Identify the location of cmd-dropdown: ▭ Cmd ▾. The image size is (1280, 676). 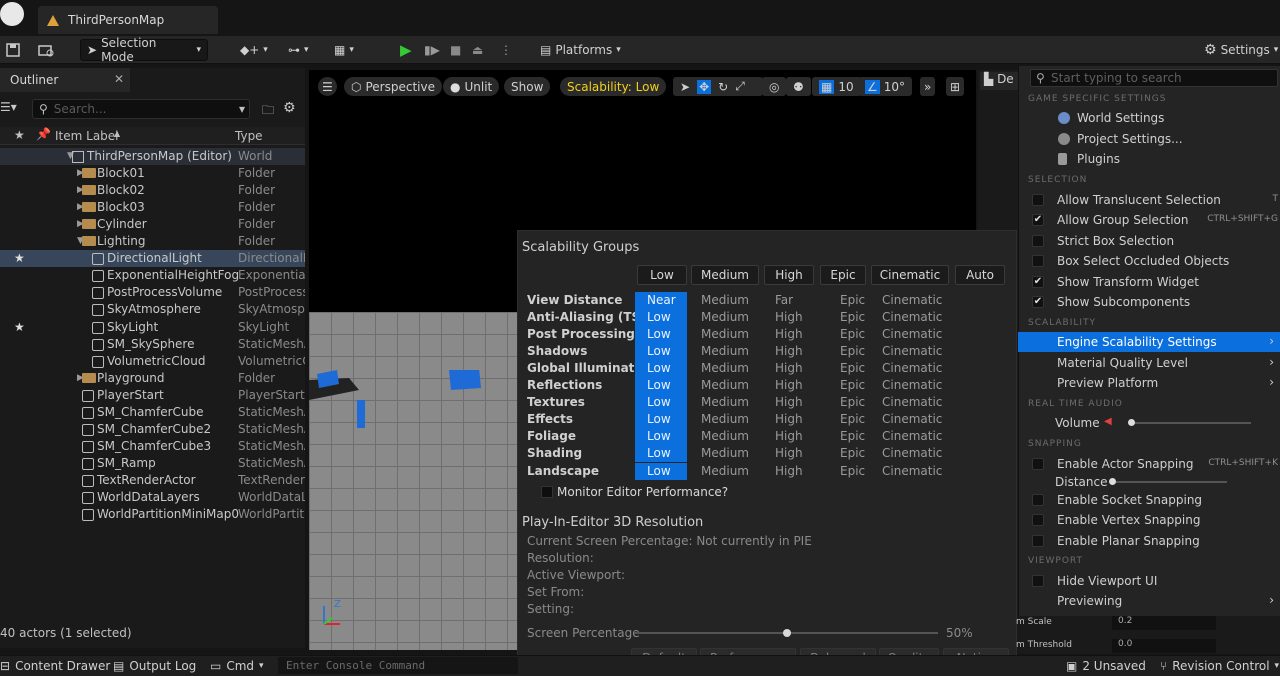
(237, 666).